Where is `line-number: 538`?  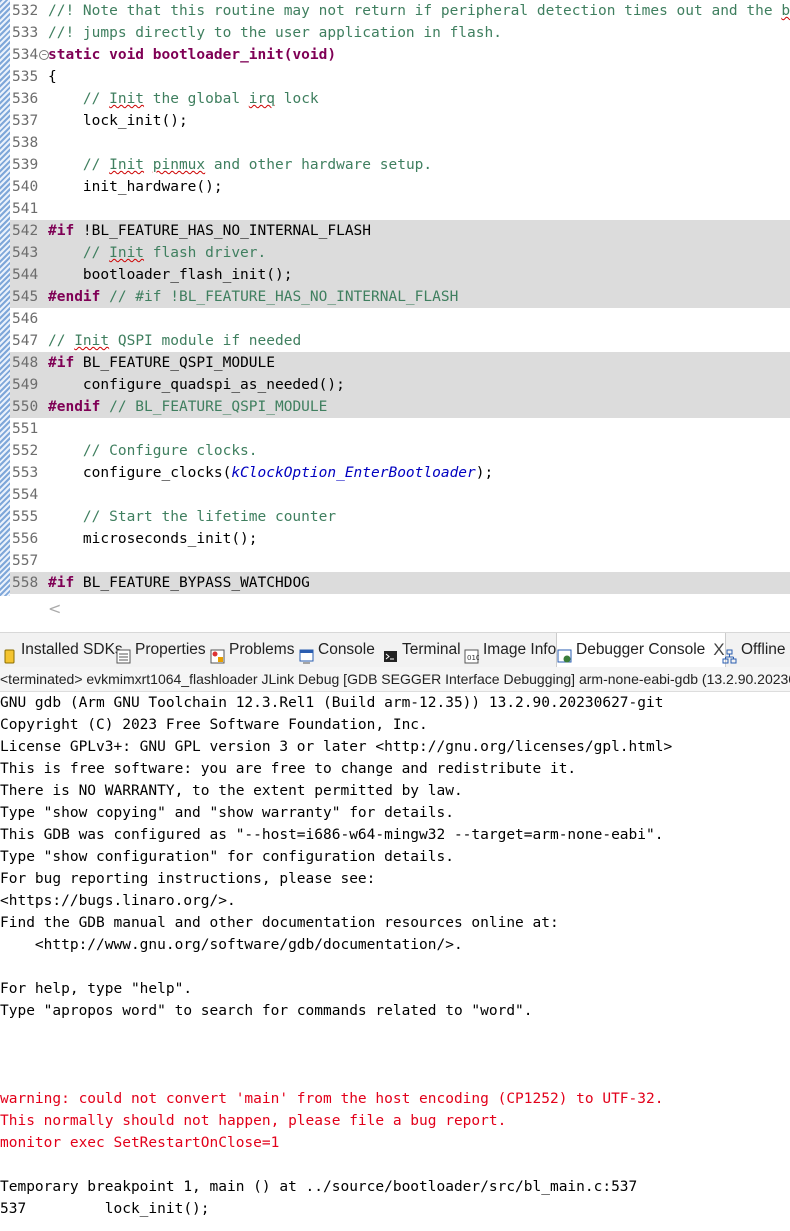 line-number: 538 is located at coordinates (28, 143).